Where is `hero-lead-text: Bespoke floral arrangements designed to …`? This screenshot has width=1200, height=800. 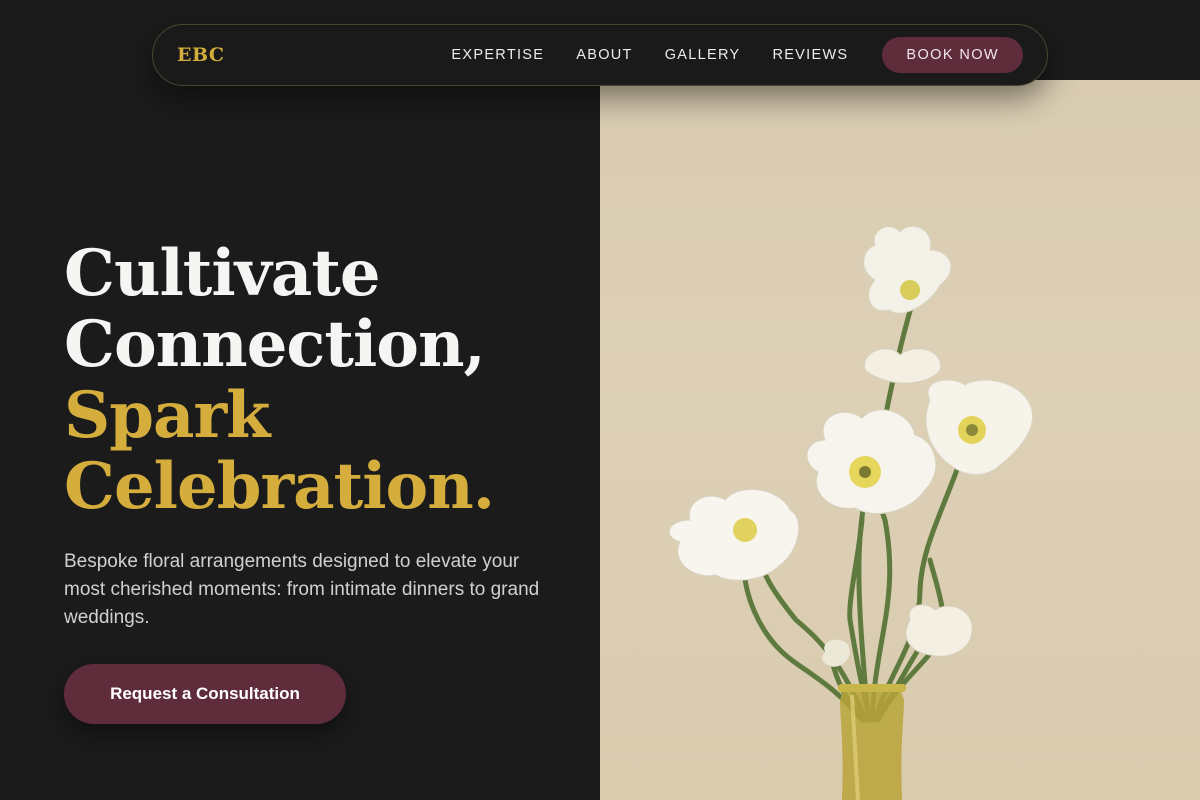 hero-lead-text: Bespoke floral arrangements designed to … is located at coordinates (302, 589).